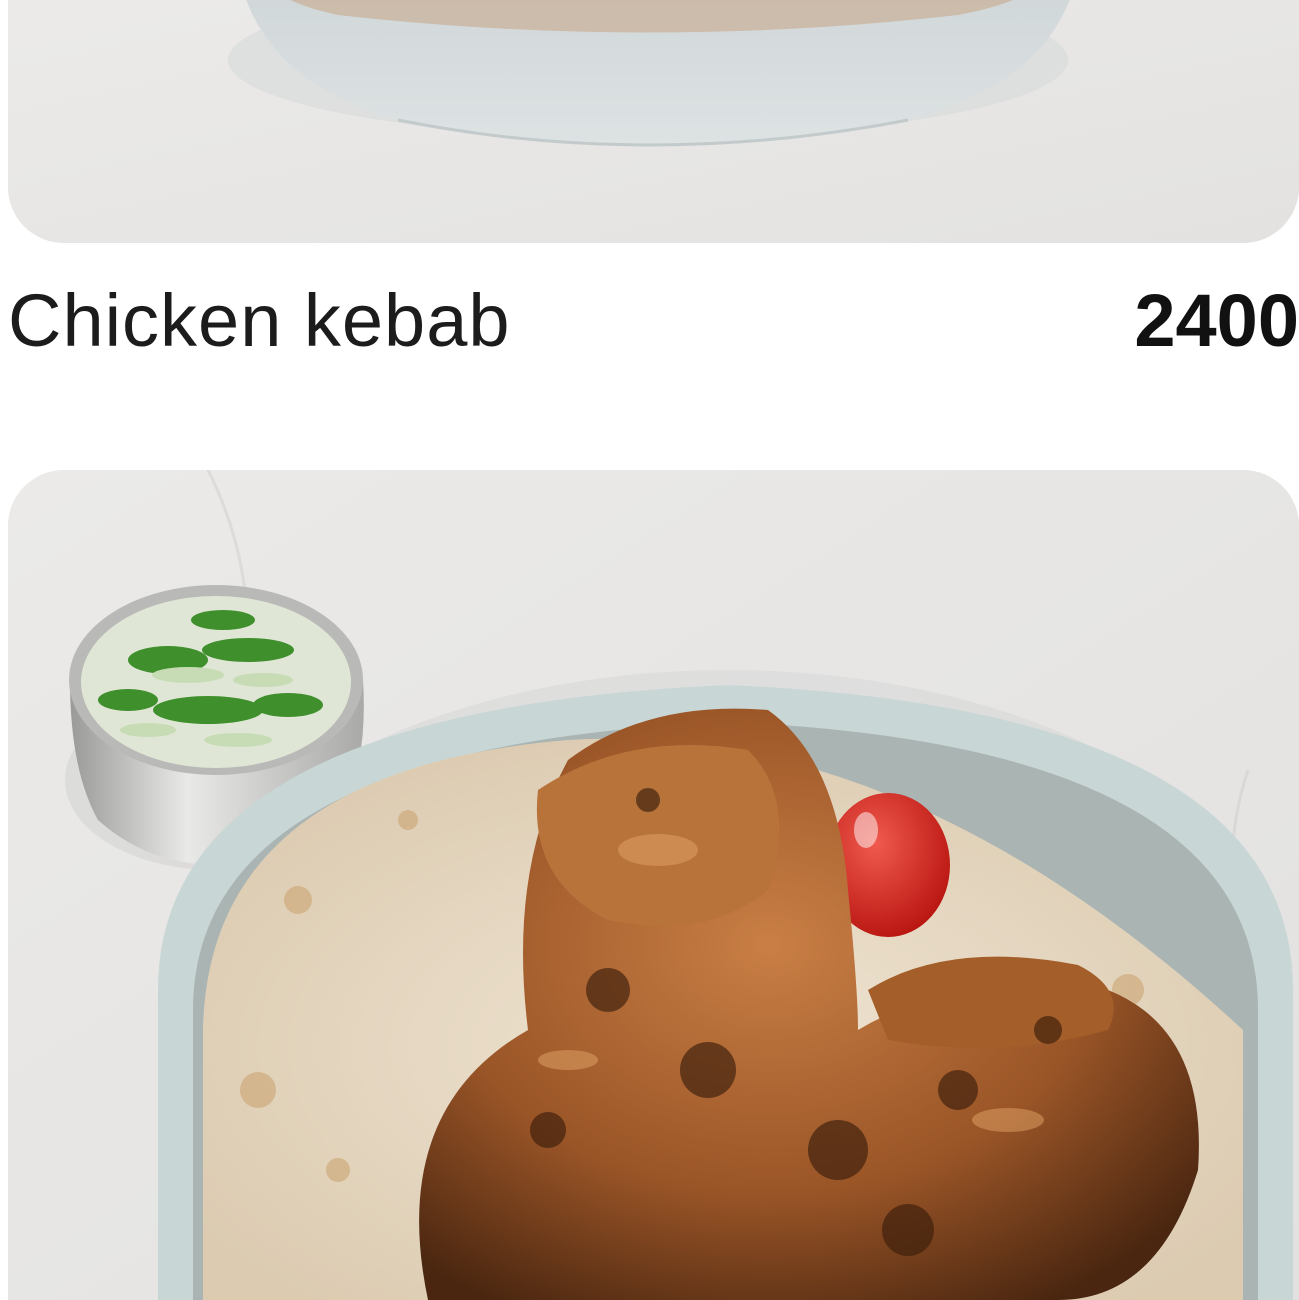 The image size is (1299, 1300). I want to click on item-name: Chicken kebab, so click(259, 320).